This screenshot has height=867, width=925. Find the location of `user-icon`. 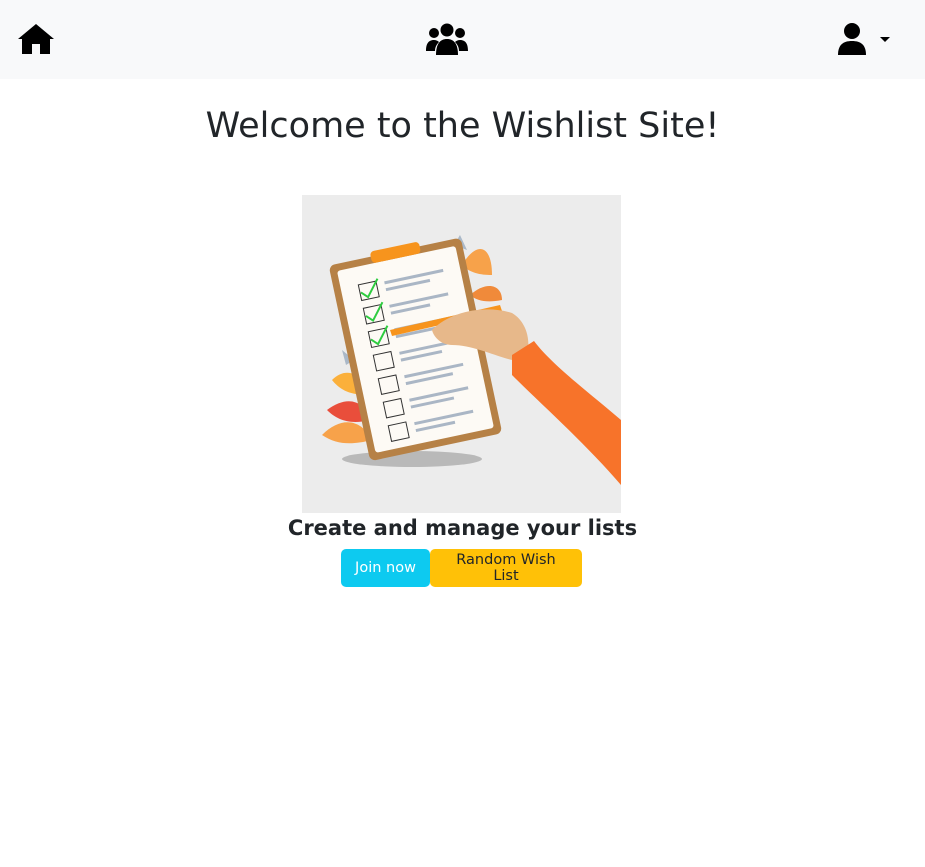

user-icon is located at coordinates (852, 39).